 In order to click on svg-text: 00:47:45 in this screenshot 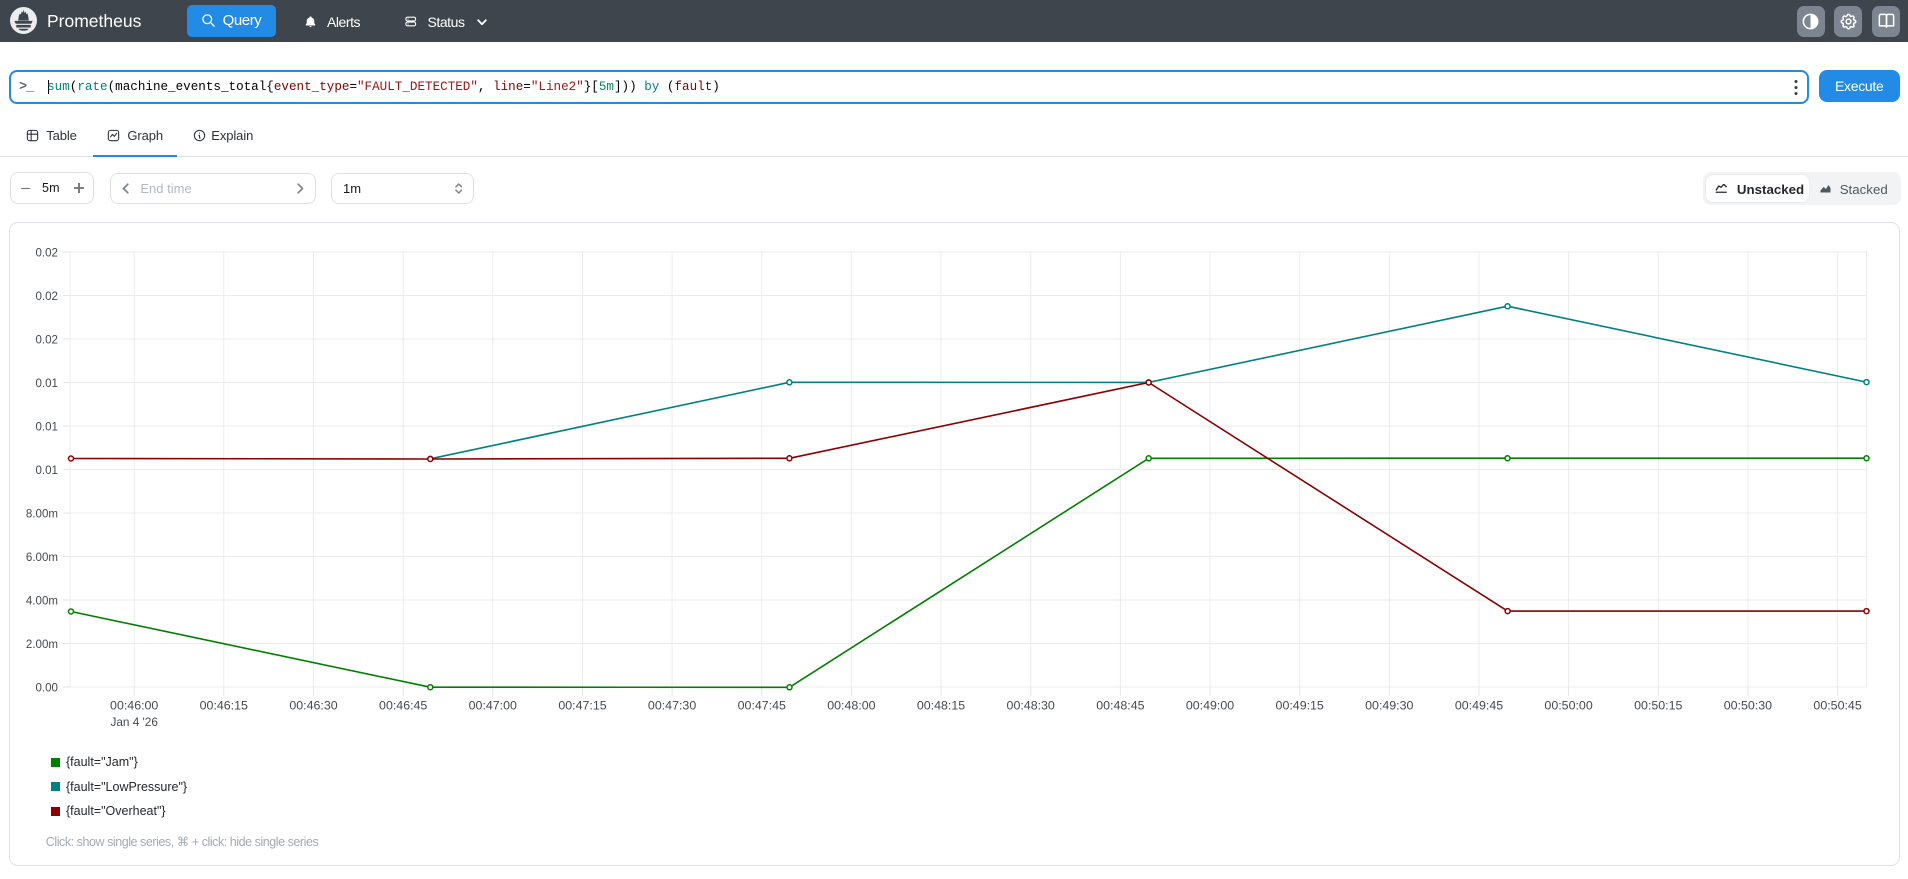, I will do `click(762, 705)`.